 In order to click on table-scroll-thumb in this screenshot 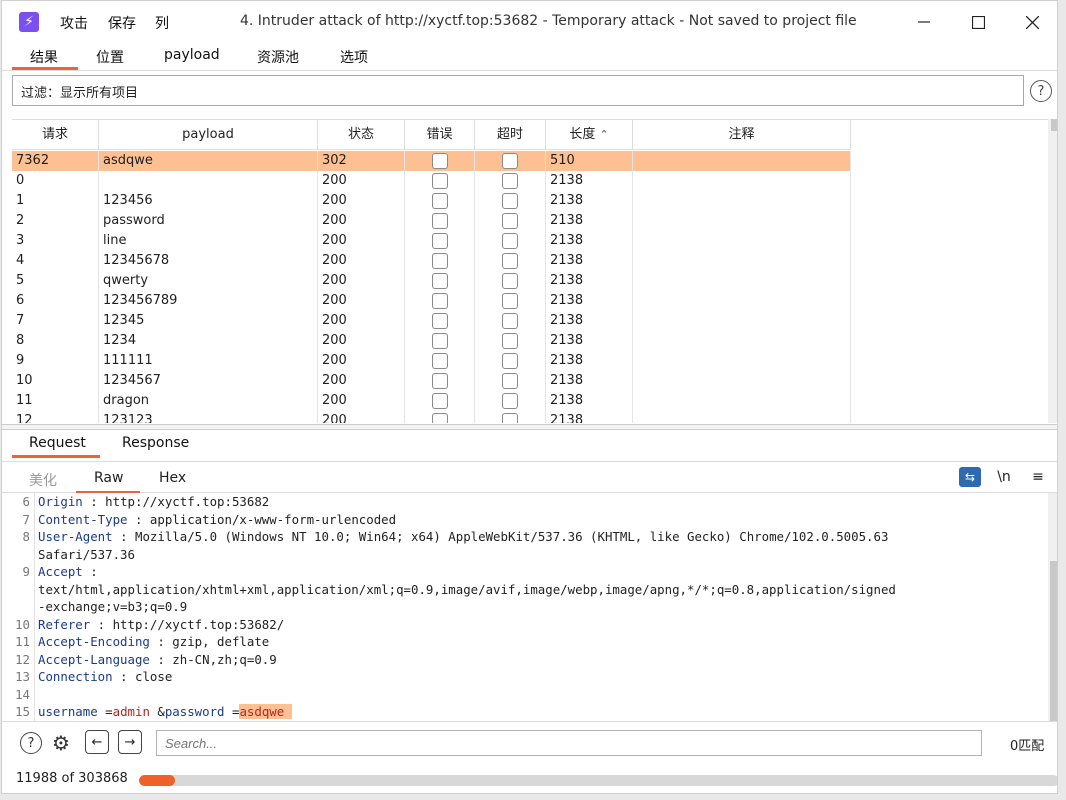, I will do `click(1054, 125)`.